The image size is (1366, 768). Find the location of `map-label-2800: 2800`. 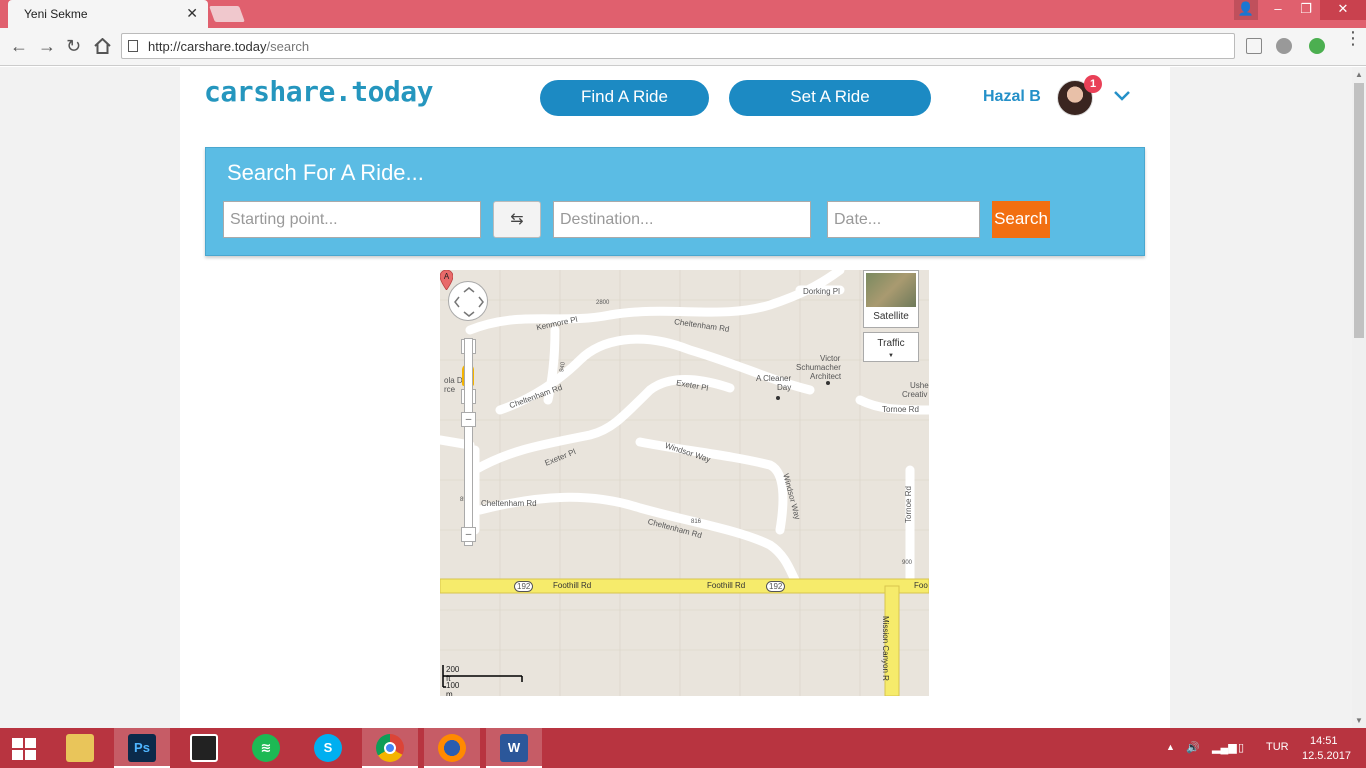

map-label-2800: 2800 is located at coordinates (603, 303).